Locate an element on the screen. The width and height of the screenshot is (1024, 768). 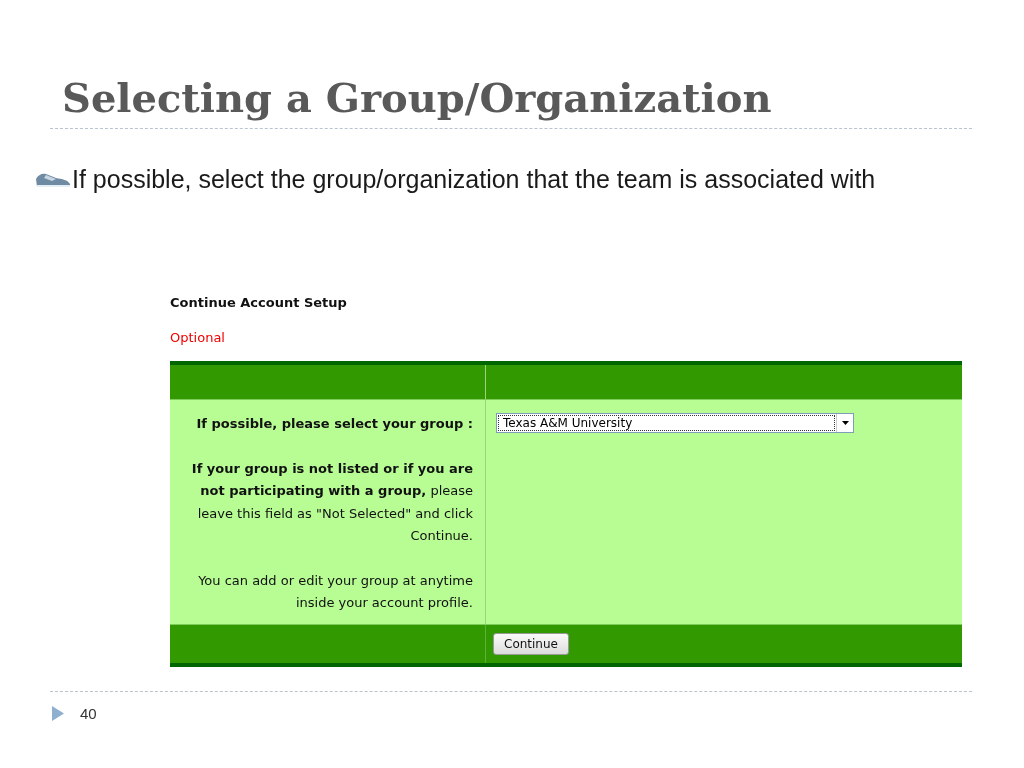
help-text: You can add or edit your group at anytime inside your account profile. is located at coordinates (335, 591).